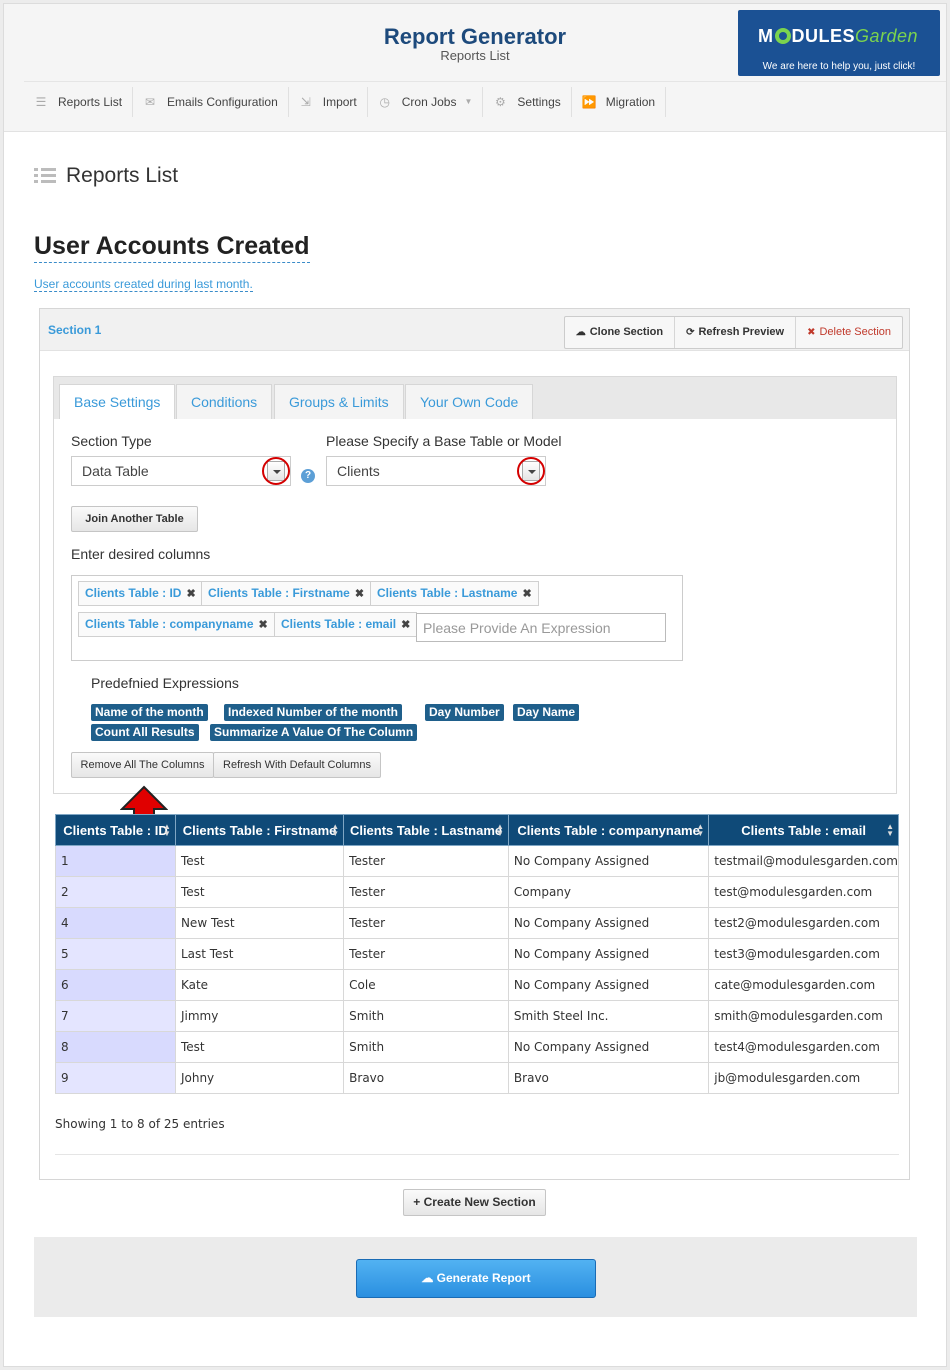  Describe the element at coordinates (140, 1124) in the screenshot. I see `table-info: Showing 1 to 8 of 25 entries` at that location.